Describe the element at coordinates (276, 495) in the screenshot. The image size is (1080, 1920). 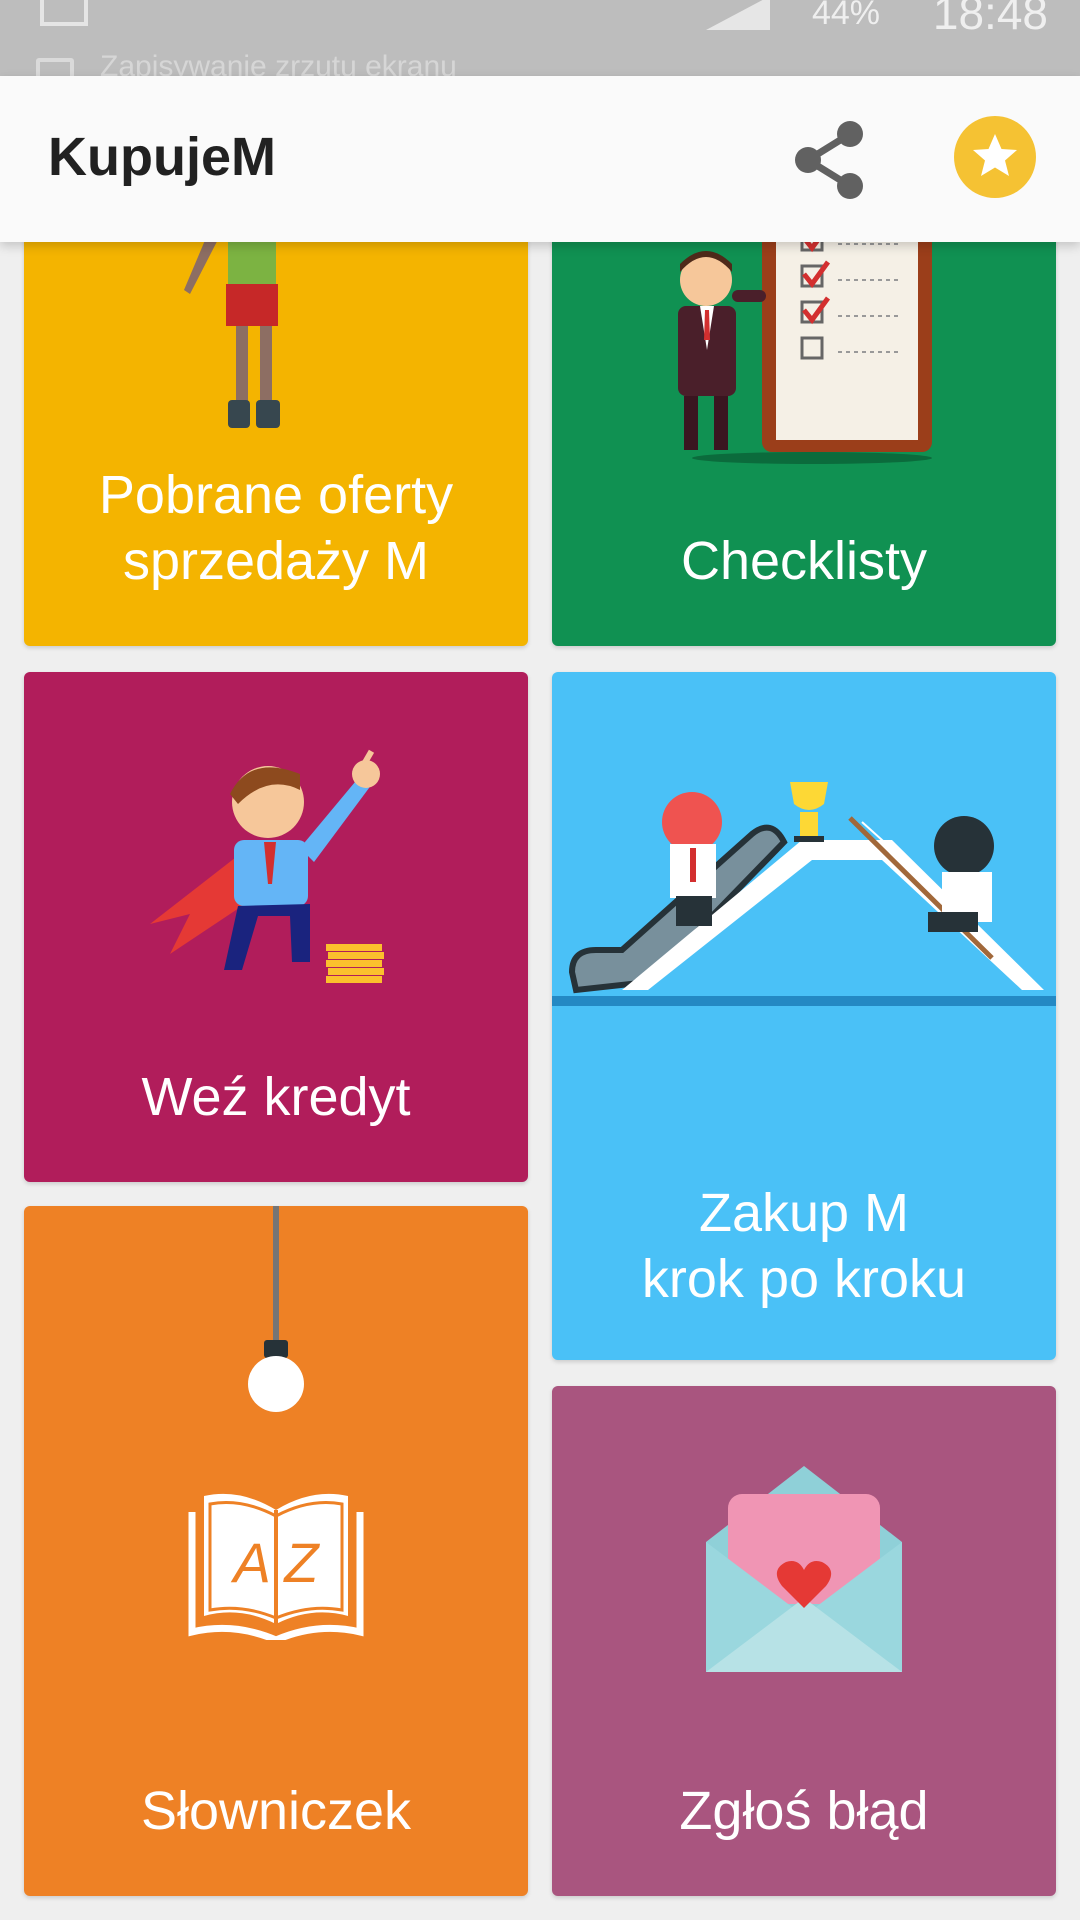
I see `tile-offers-label-line1: Pobrane oferty` at that location.